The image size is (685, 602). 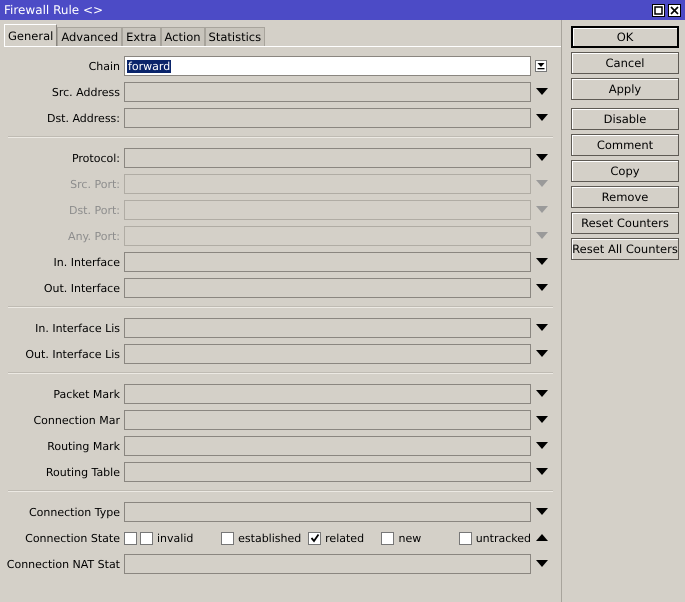 I want to click on collapse-icon, so click(x=542, y=538).